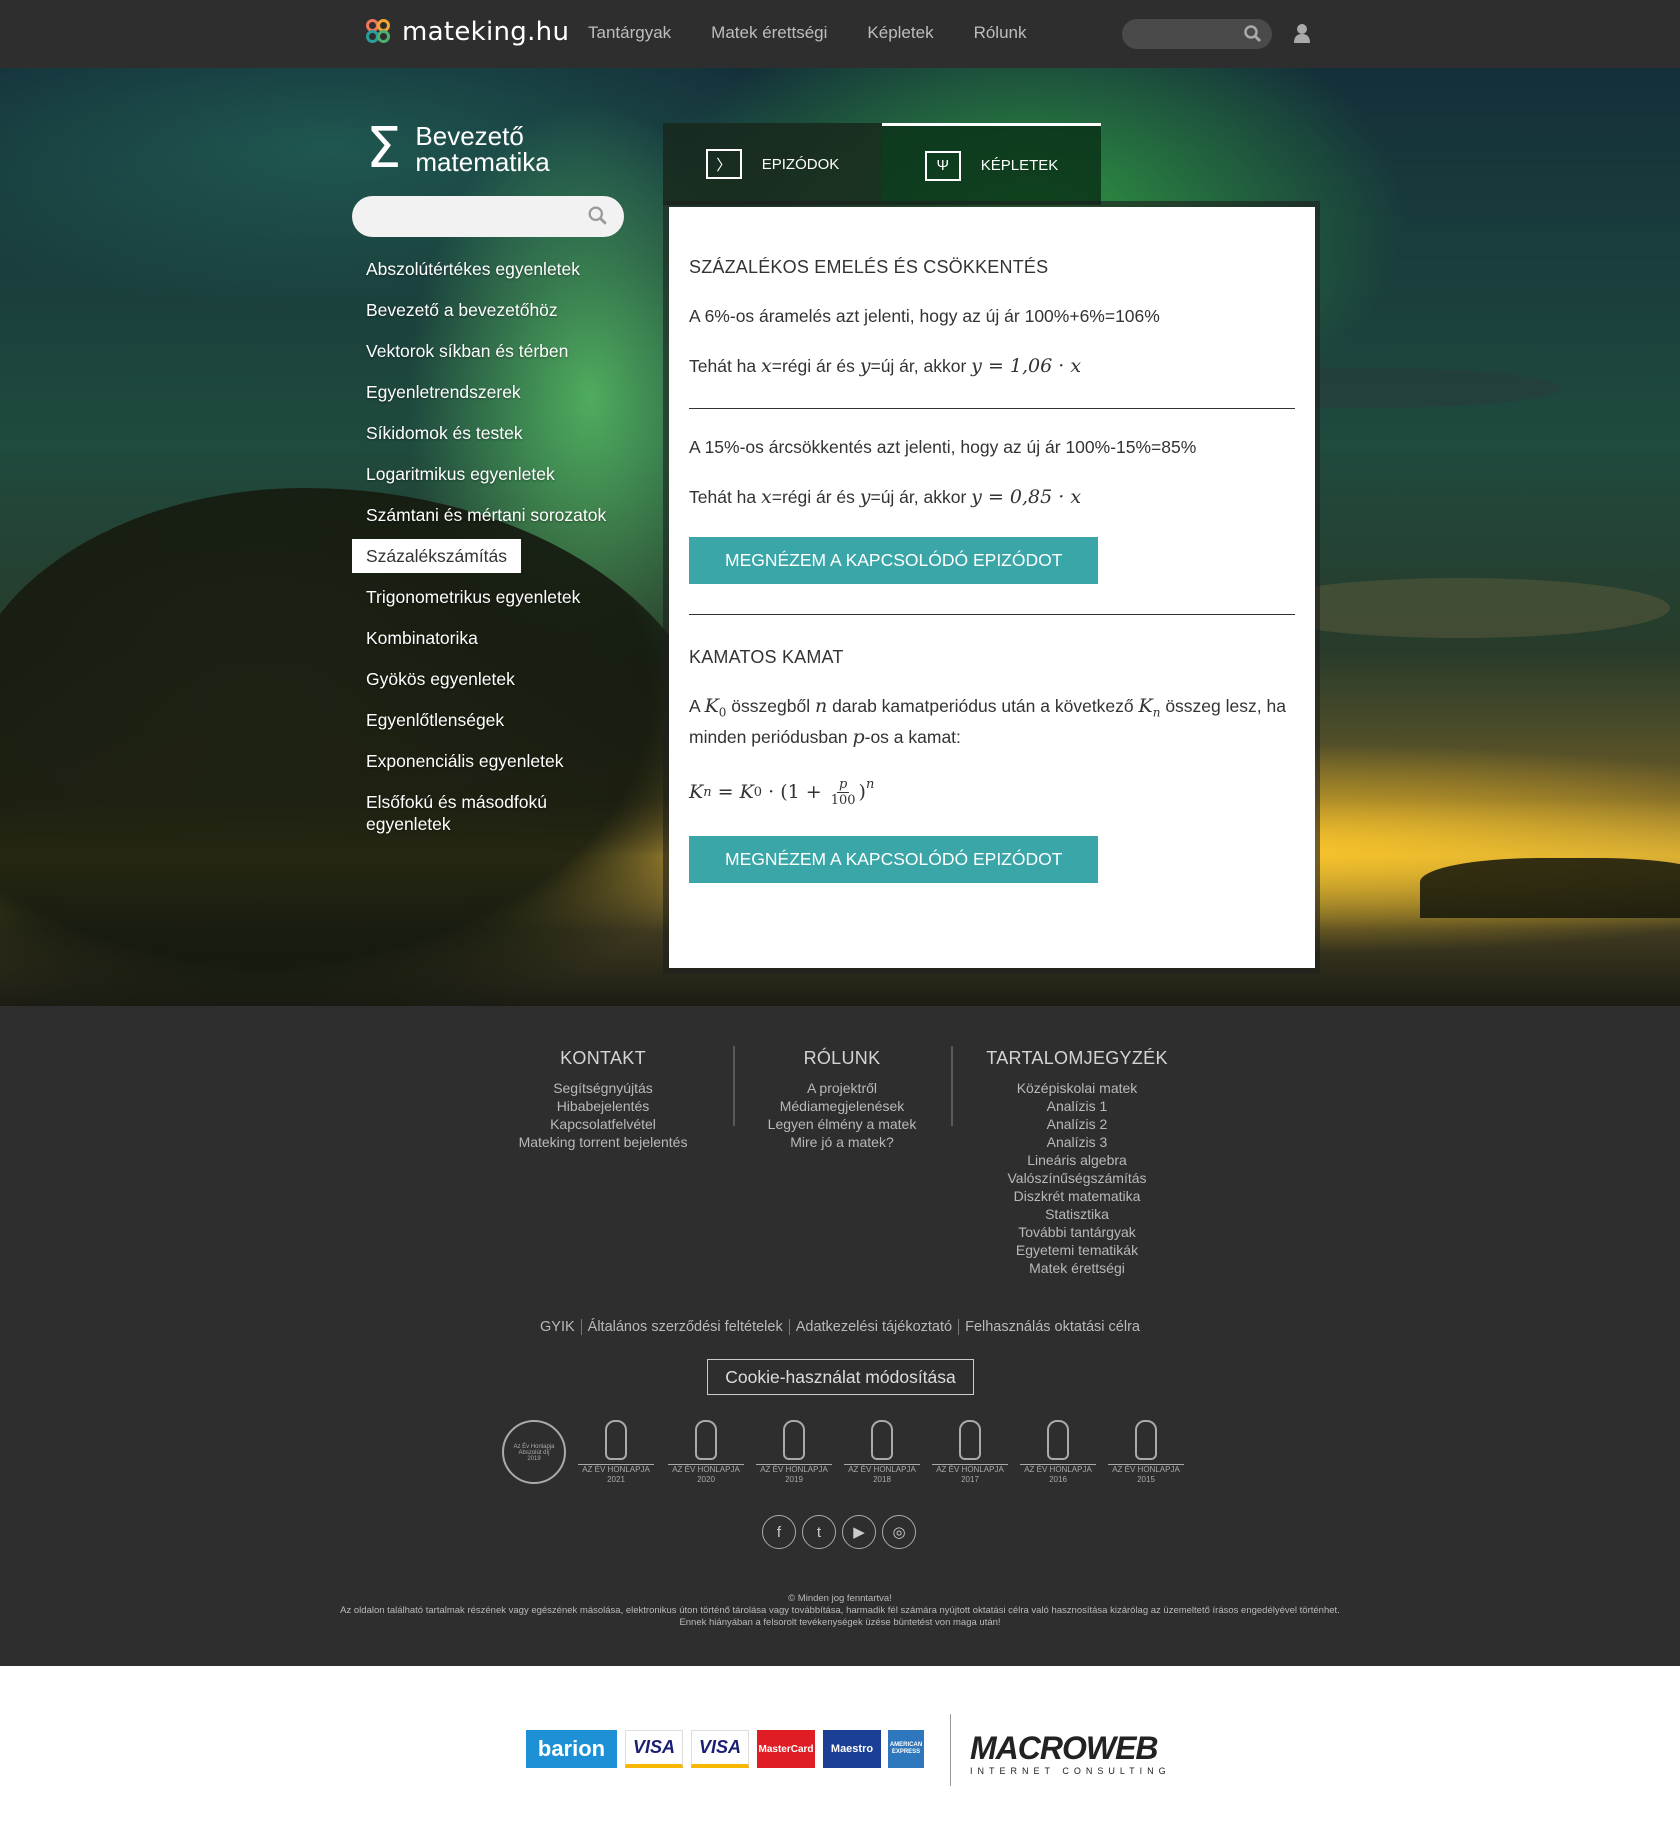 This screenshot has width=1680, height=1837. I want to click on nav-matek-erettsegi: Matek érettségi, so click(769, 33).